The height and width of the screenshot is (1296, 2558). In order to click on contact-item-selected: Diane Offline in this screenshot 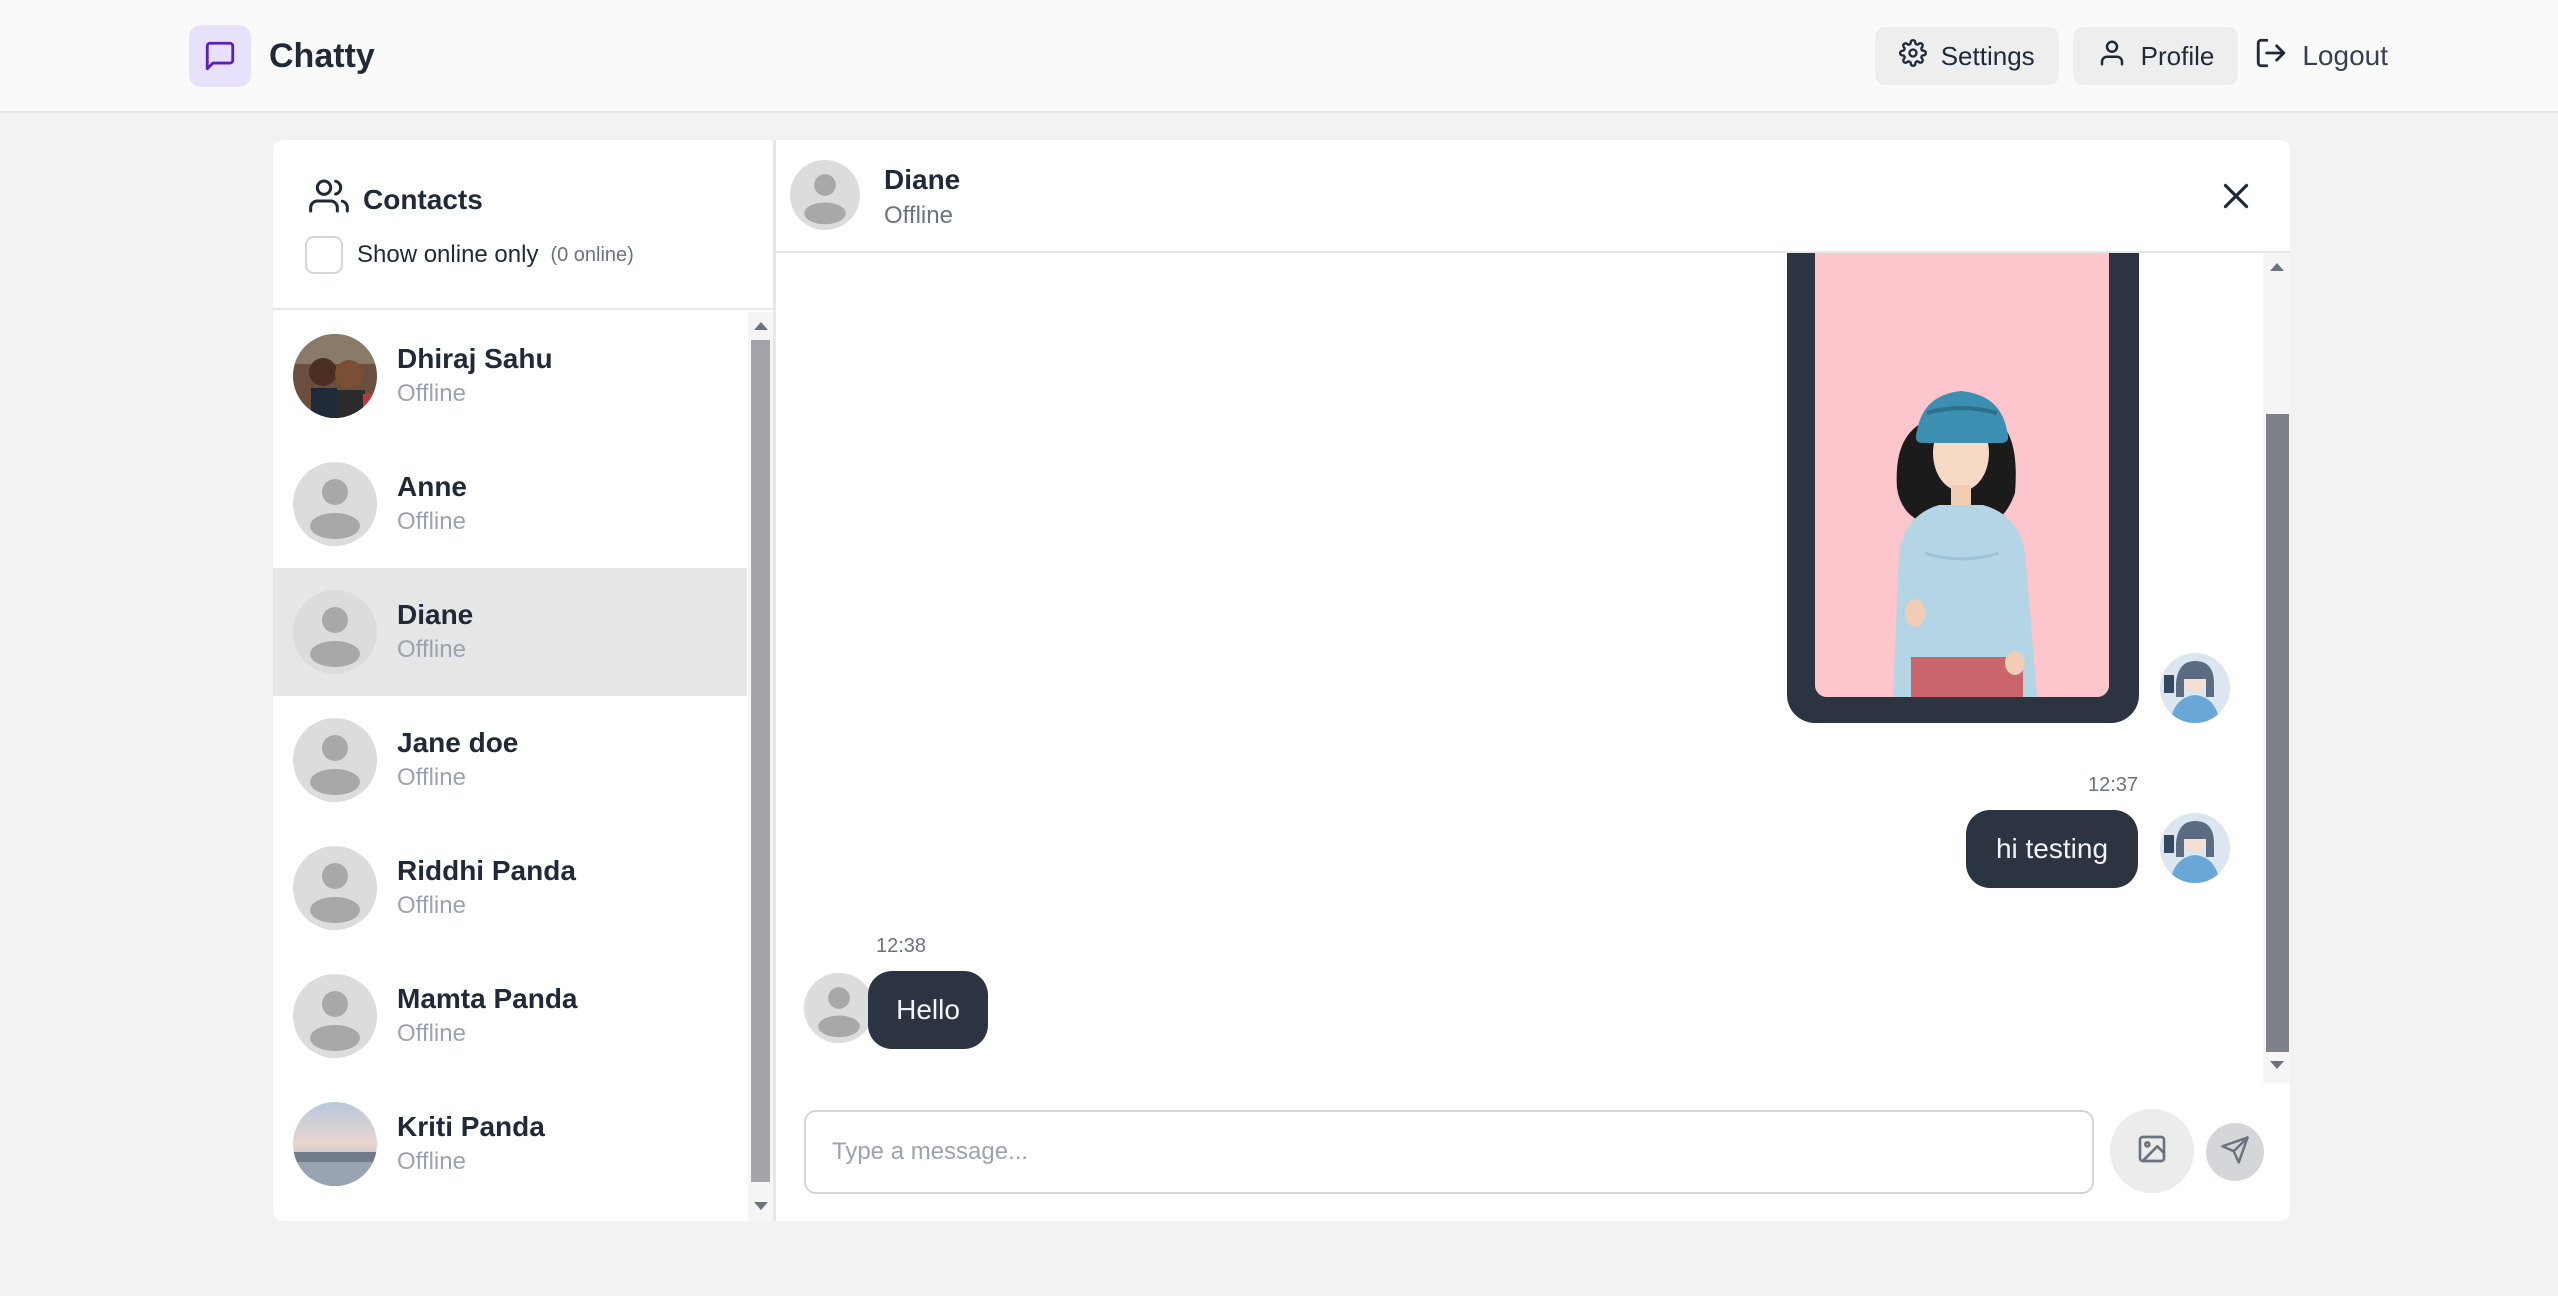, I will do `click(510, 632)`.